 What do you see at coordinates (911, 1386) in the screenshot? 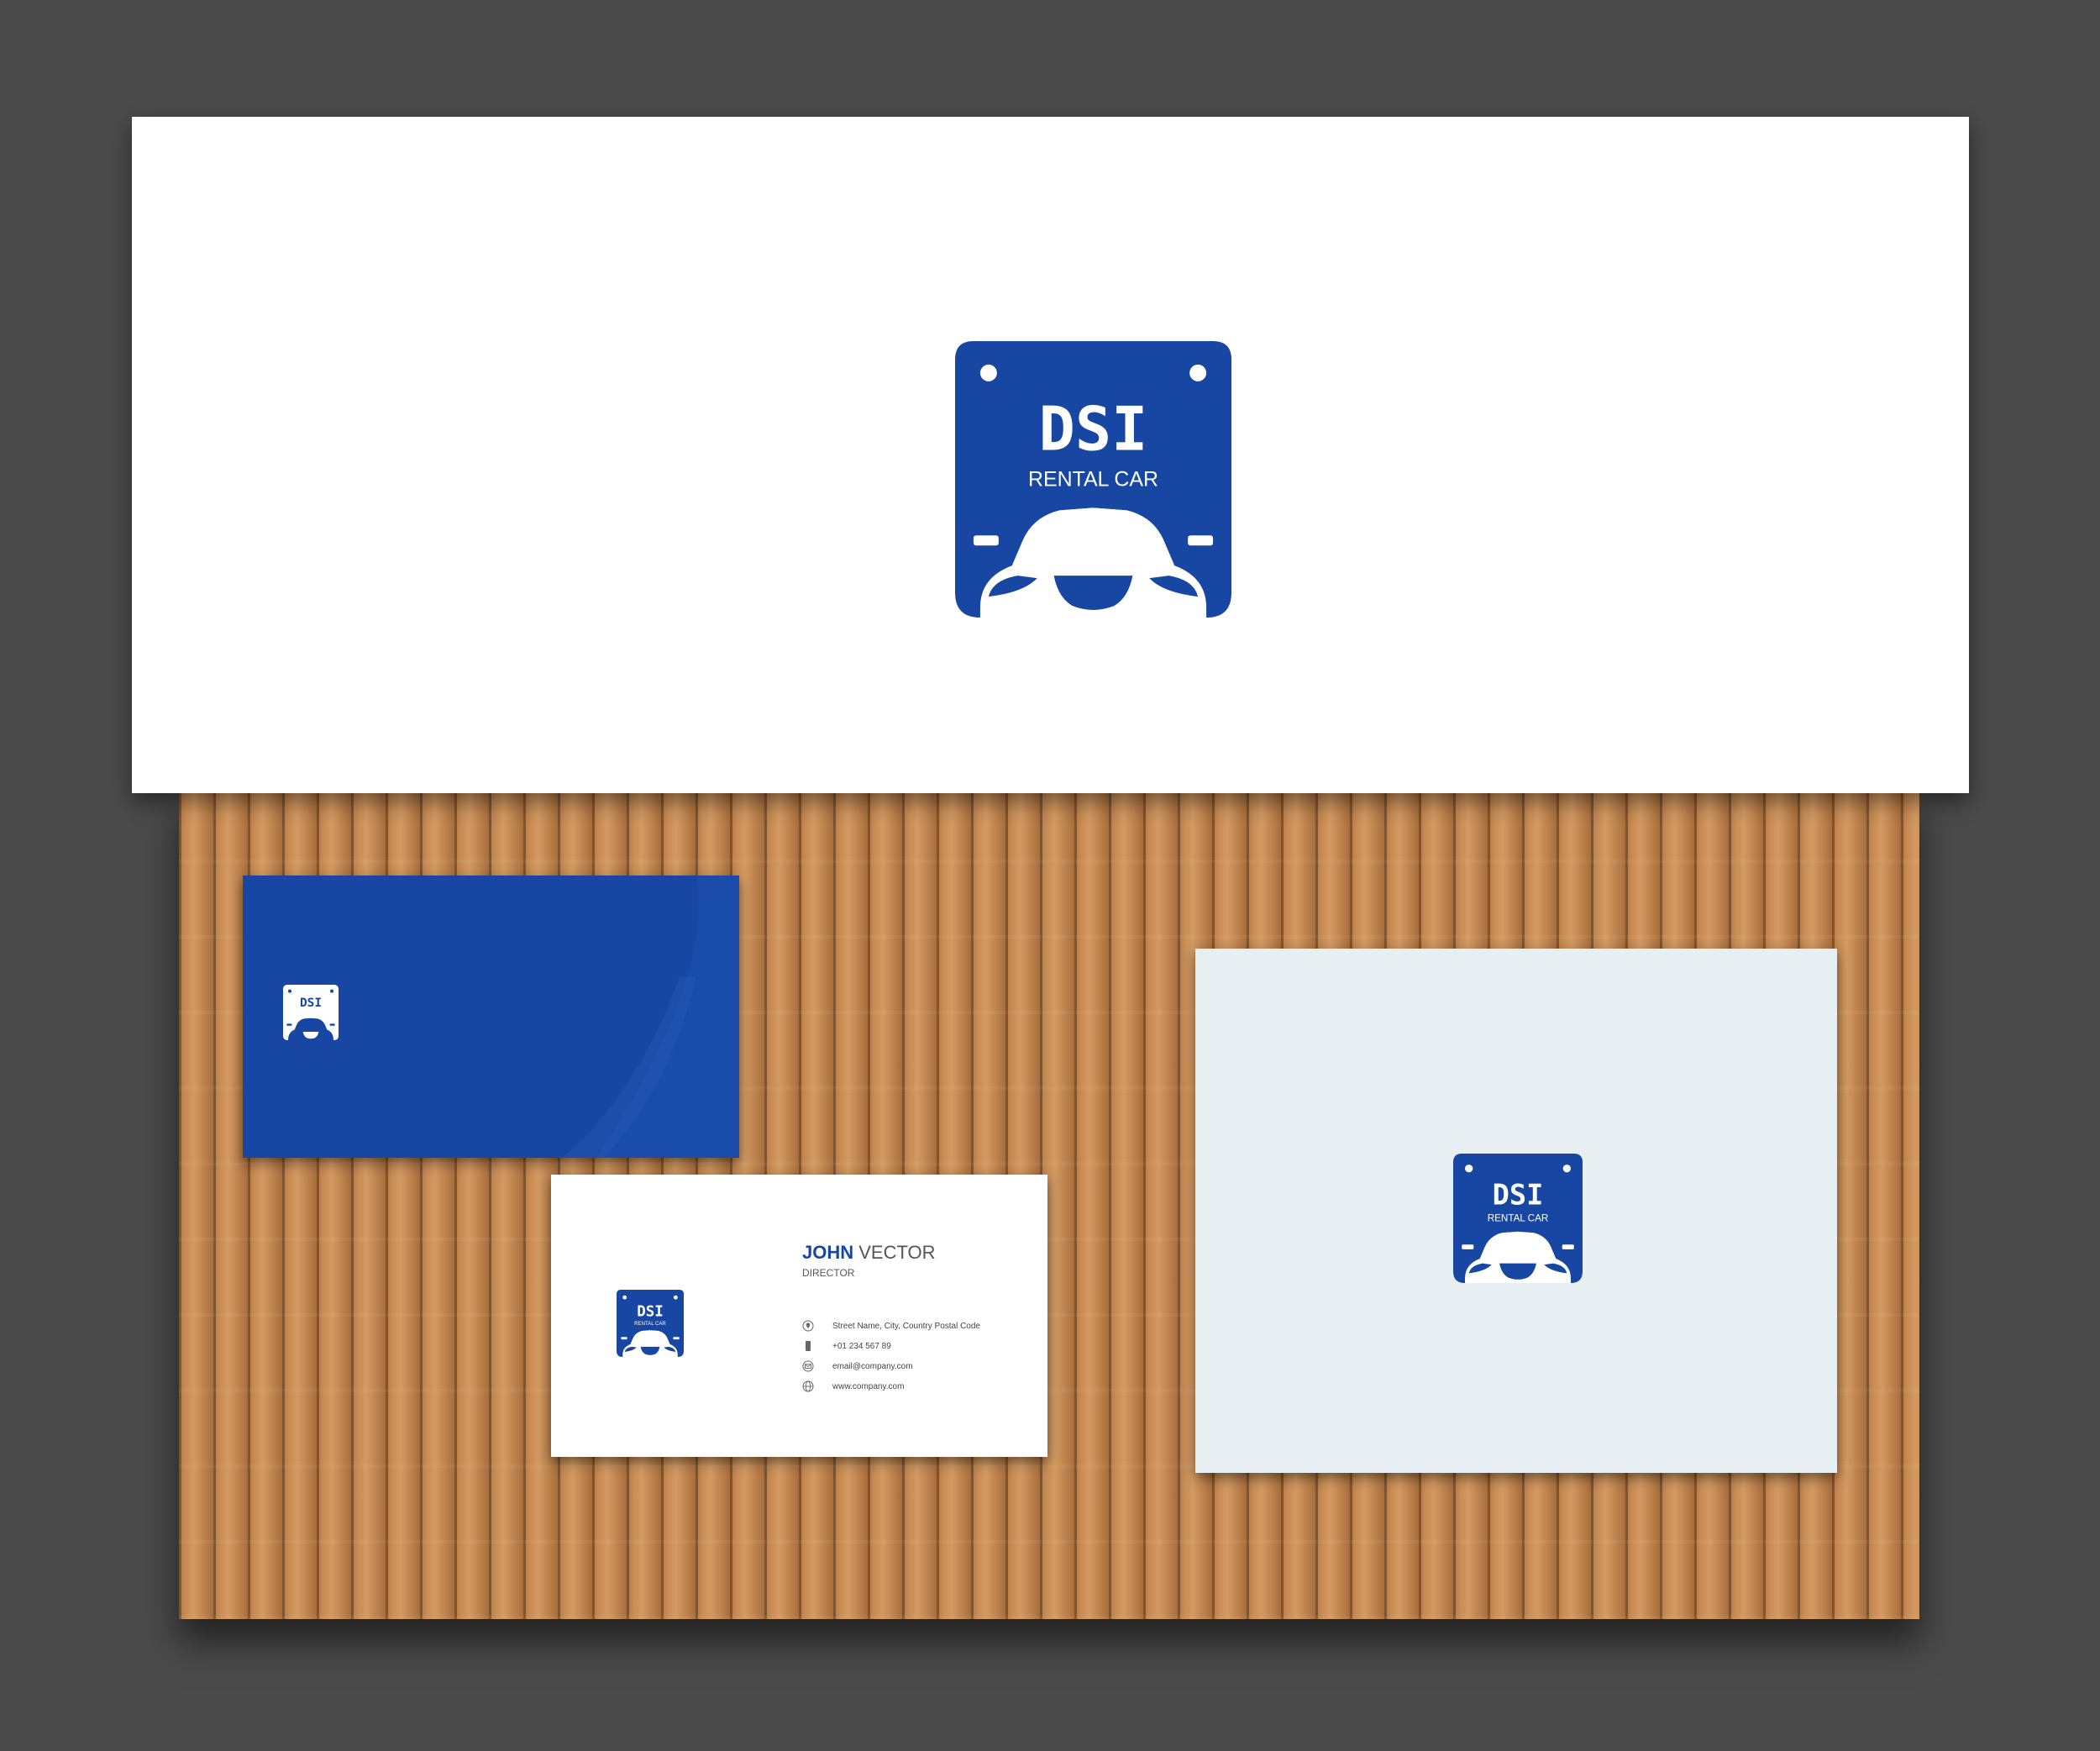
I see `contact-website-row: www.company.com` at bounding box center [911, 1386].